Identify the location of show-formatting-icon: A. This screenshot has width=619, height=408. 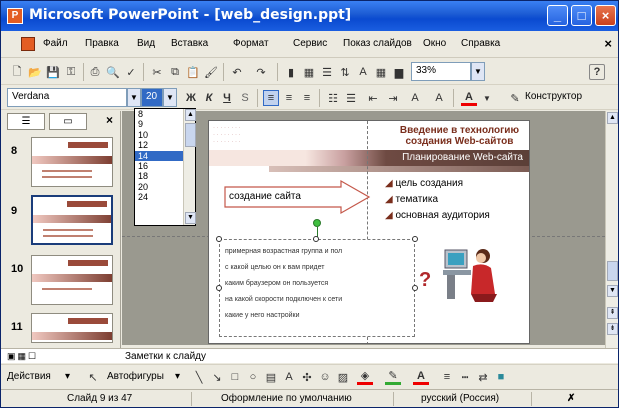
(363, 72).